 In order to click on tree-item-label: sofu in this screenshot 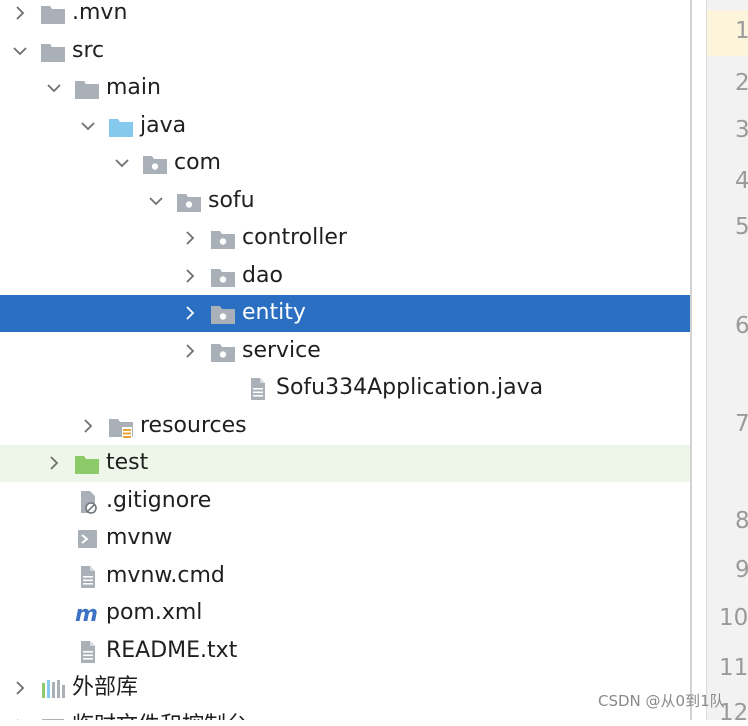, I will do `click(231, 200)`.